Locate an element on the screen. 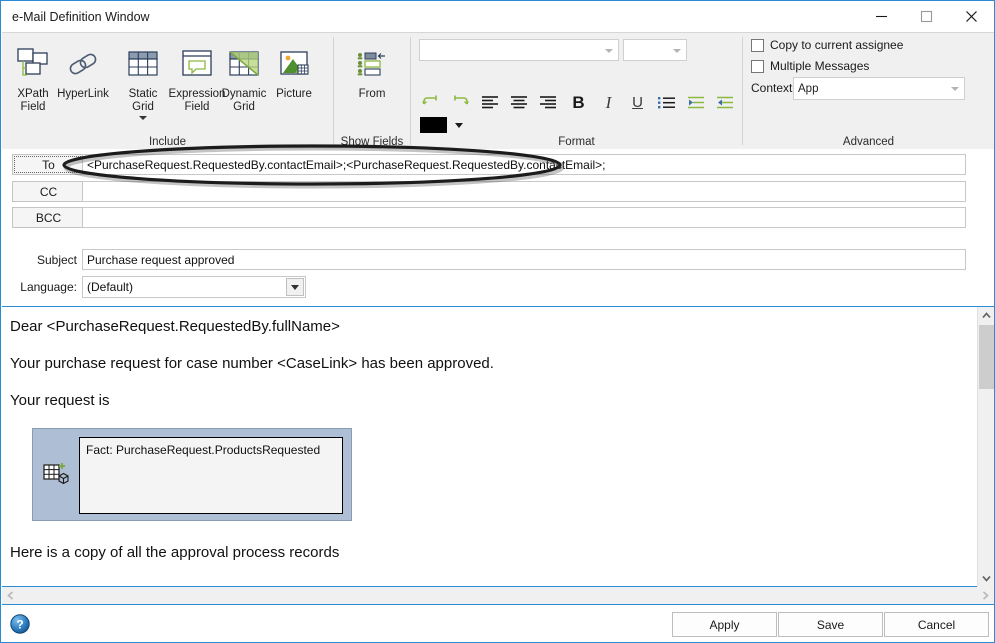 The height and width of the screenshot is (643, 995). indent-decrease-button is located at coordinates (724, 102).